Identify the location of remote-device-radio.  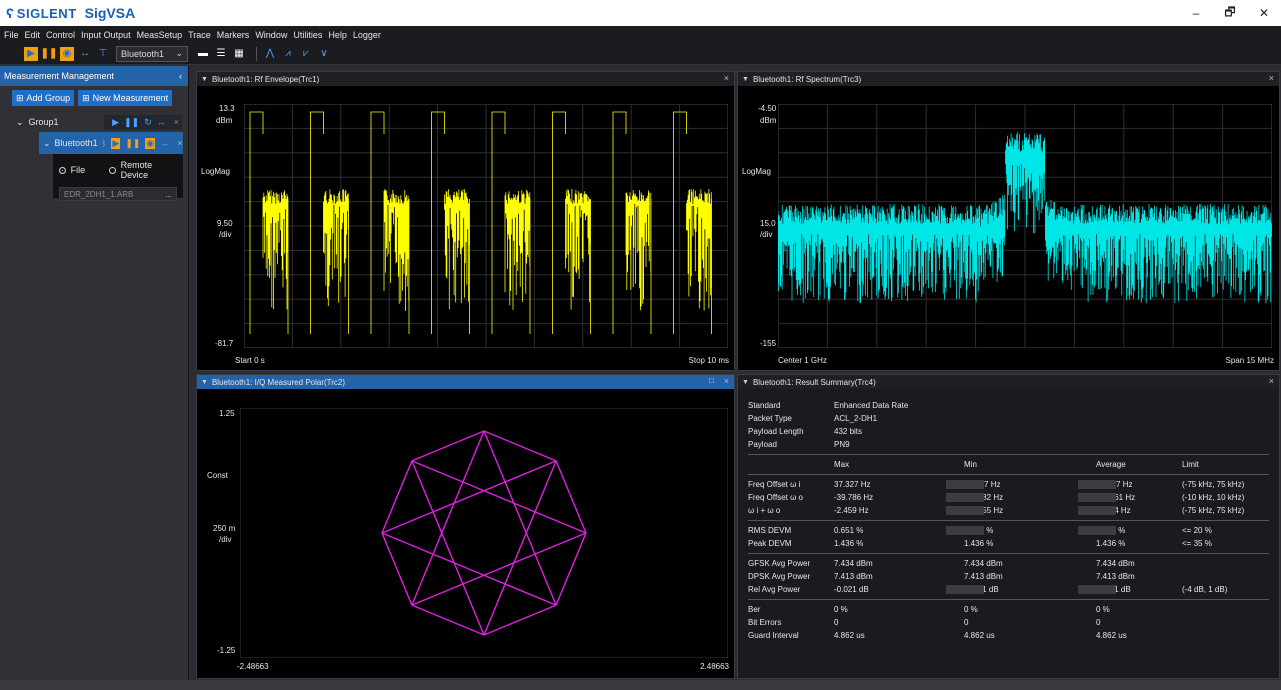
(112, 170).